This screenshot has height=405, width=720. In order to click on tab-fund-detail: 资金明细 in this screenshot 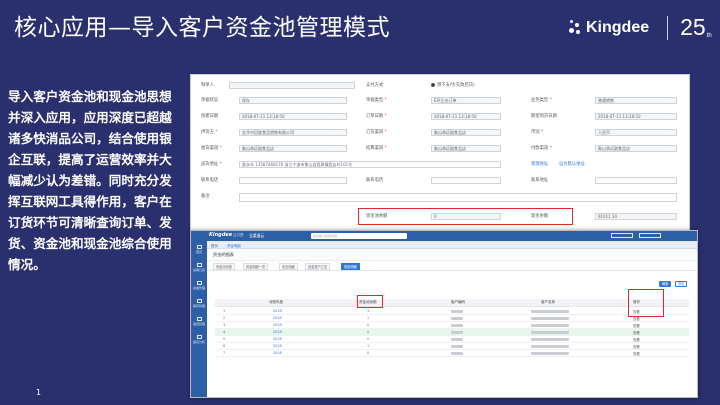, I will do `click(234, 245)`.